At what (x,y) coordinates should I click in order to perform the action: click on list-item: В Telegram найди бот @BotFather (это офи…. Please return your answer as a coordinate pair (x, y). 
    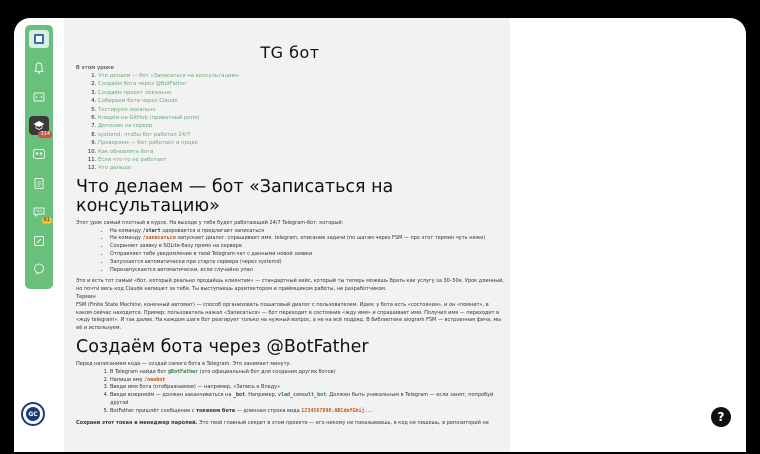
    Looking at the image, I should click on (307, 373).